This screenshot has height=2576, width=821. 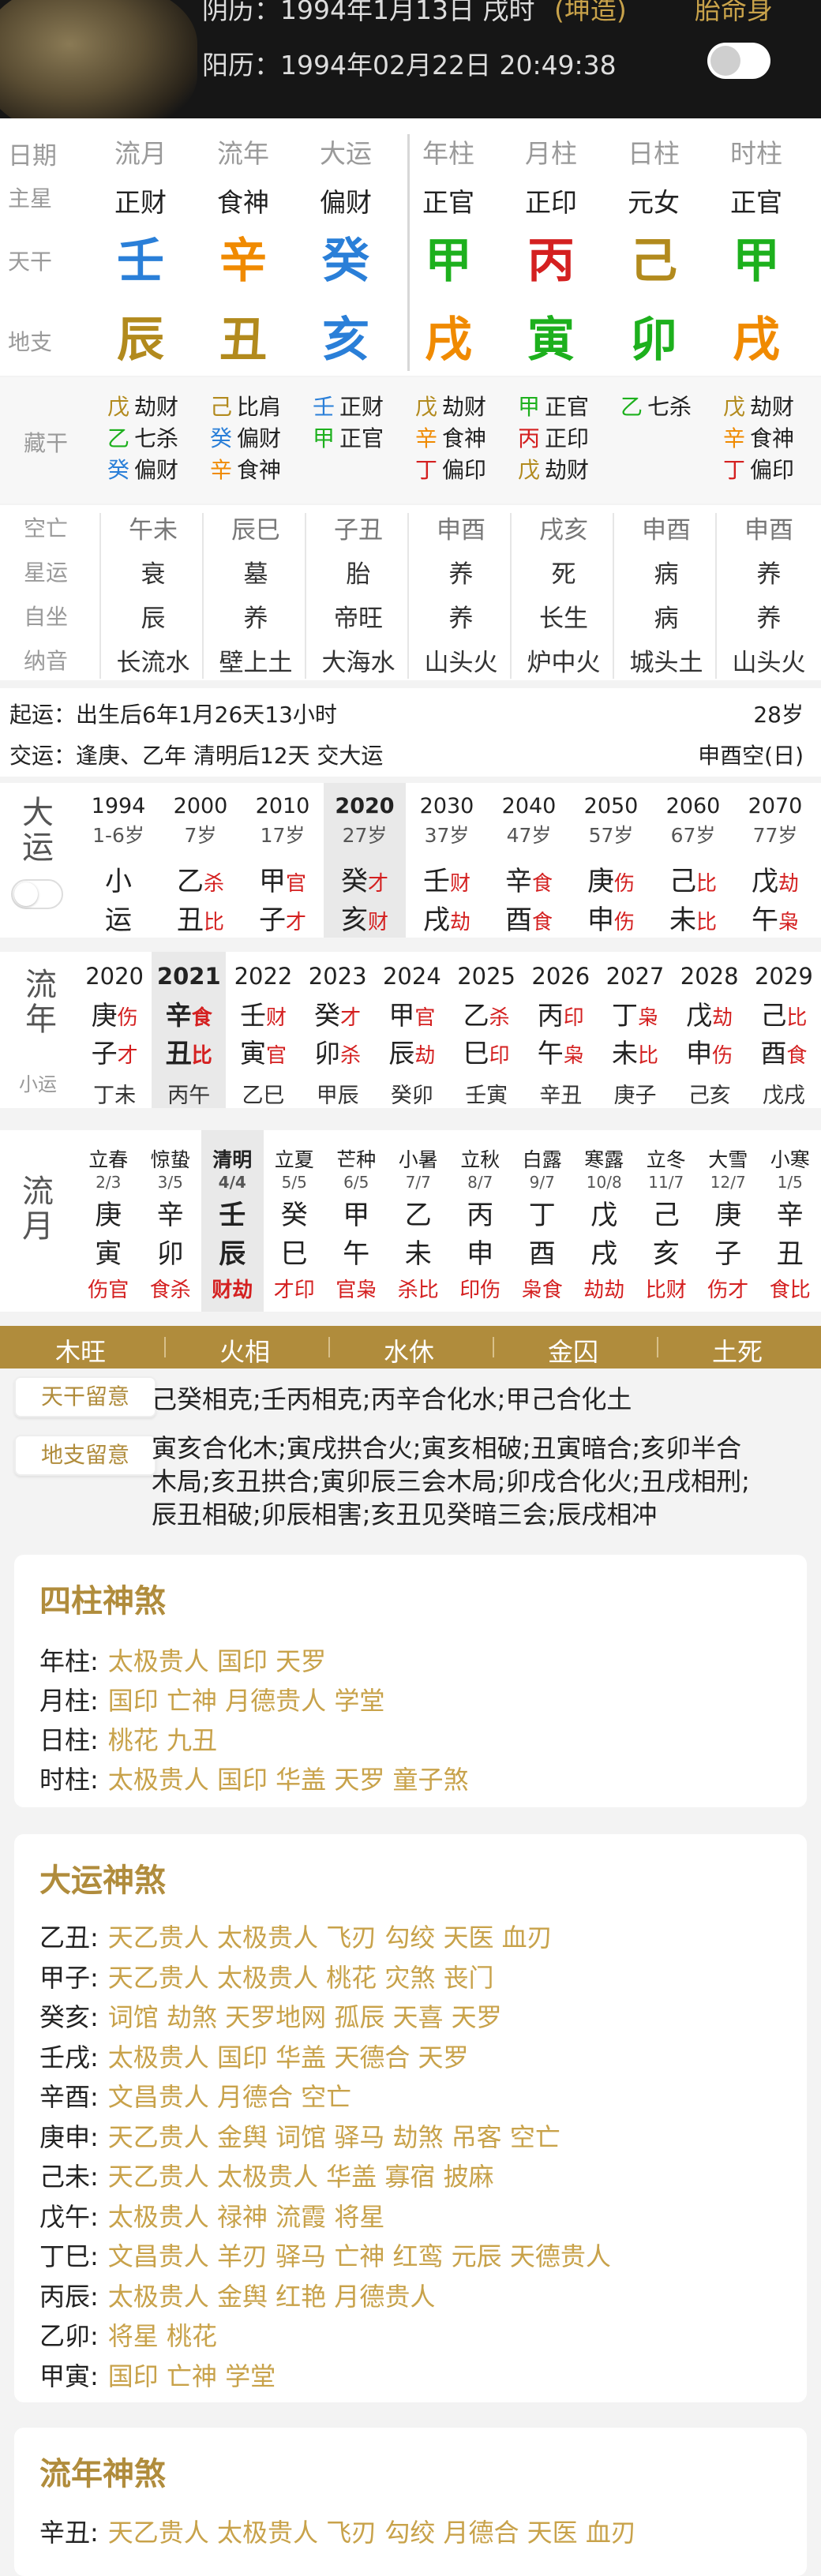 What do you see at coordinates (542, 1159) in the screenshot?
I see `liuyue-jieqi: 白露` at bounding box center [542, 1159].